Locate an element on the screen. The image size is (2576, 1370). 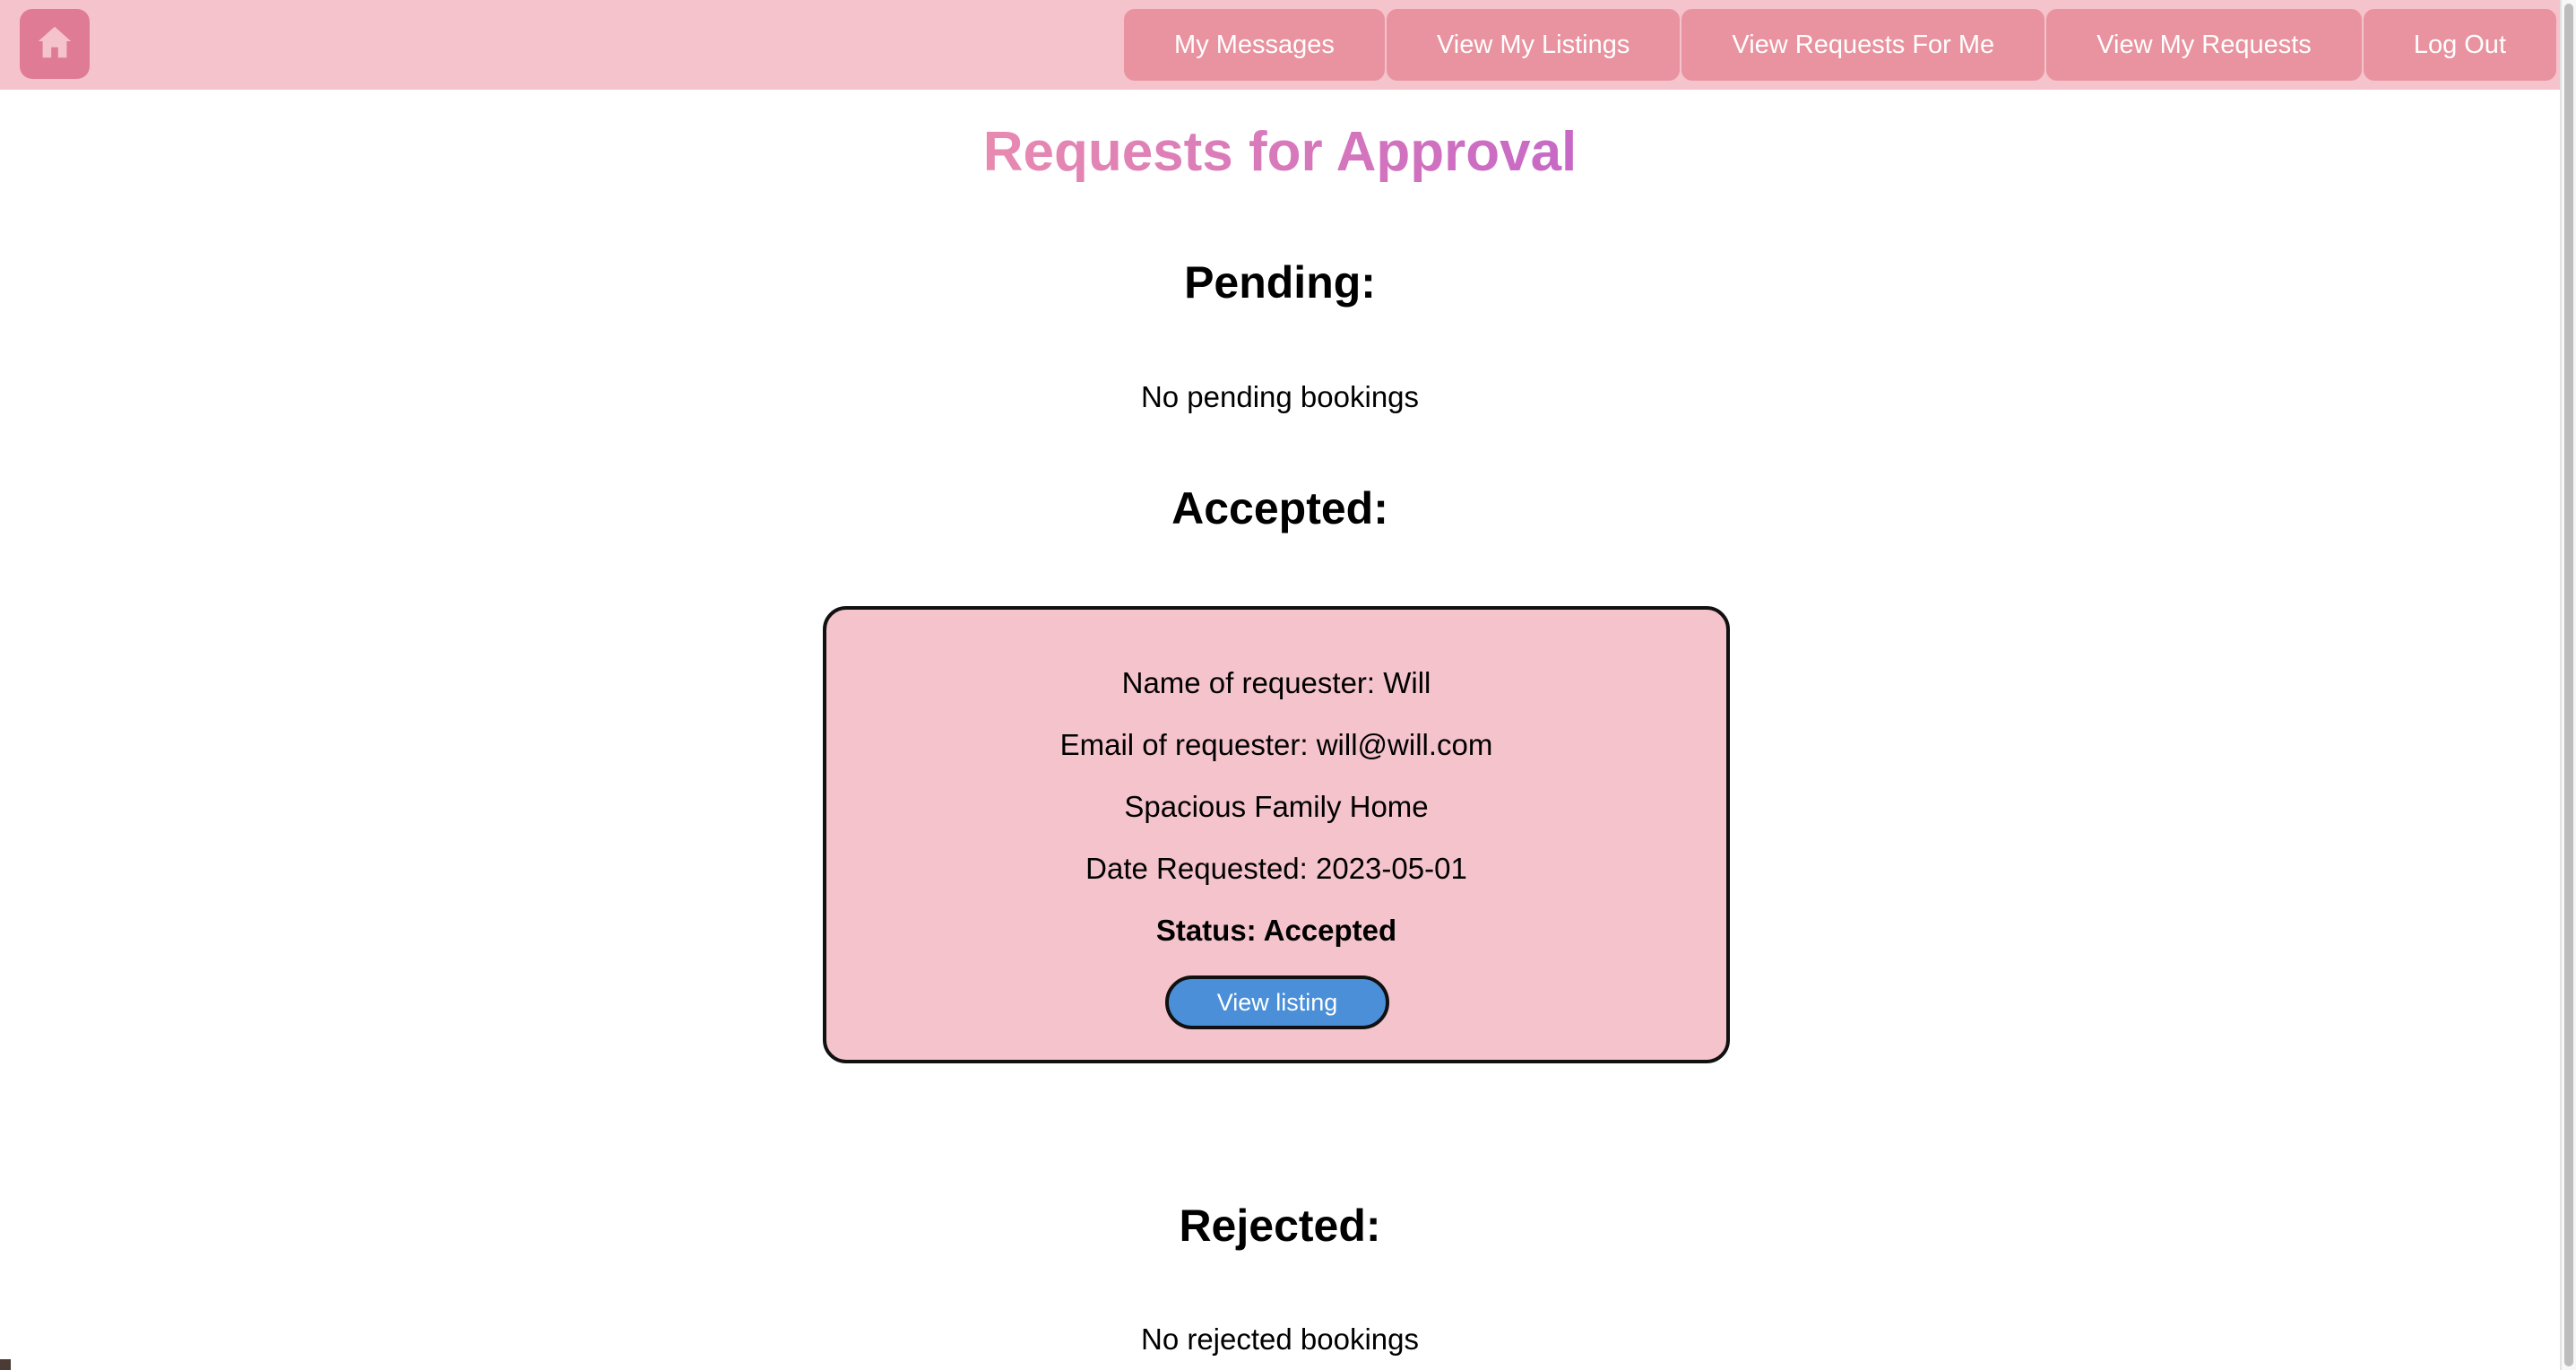
accepted-heading: Accepted: is located at coordinates (1279, 508).